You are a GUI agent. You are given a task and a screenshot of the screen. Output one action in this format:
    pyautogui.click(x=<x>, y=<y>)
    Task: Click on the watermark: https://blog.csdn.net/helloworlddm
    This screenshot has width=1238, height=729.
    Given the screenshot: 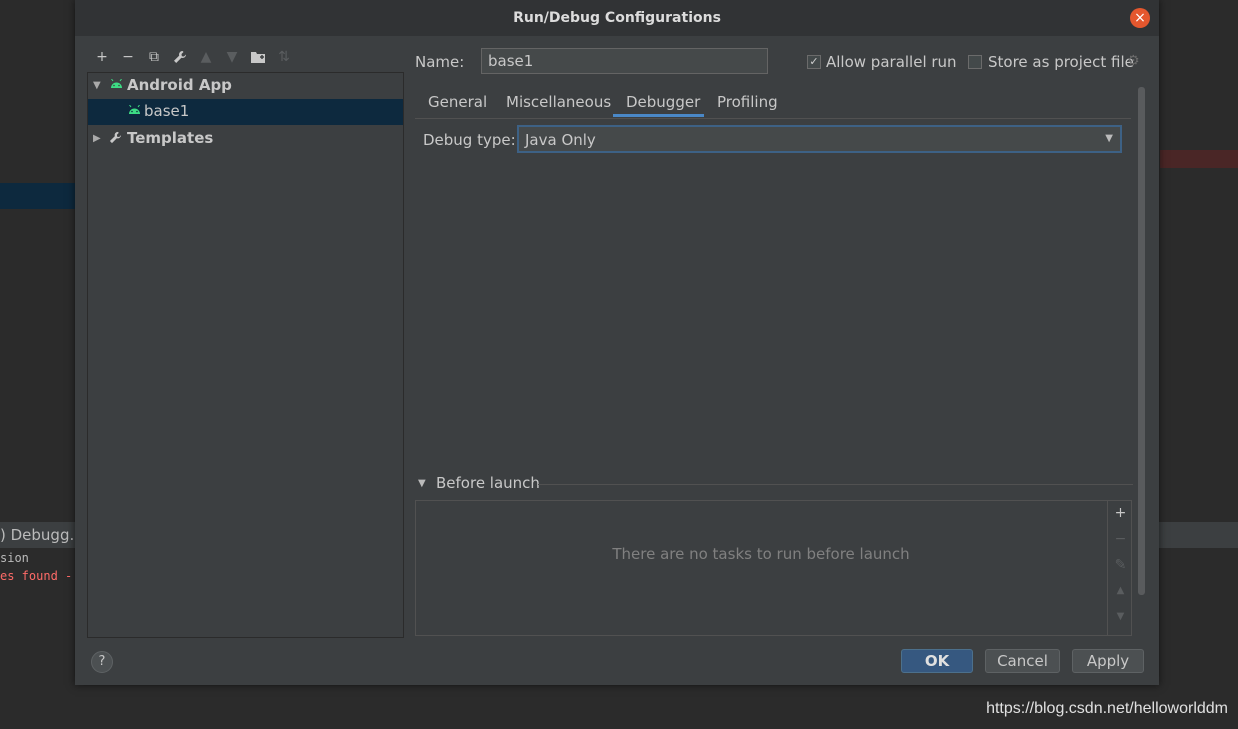 What is the action you would take?
    pyautogui.click(x=1107, y=708)
    